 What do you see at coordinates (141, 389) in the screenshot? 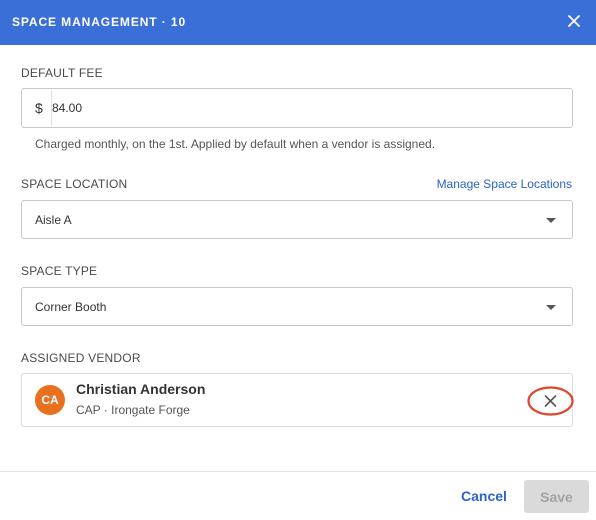
I see `vendor-name: Christian Anderson` at bounding box center [141, 389].